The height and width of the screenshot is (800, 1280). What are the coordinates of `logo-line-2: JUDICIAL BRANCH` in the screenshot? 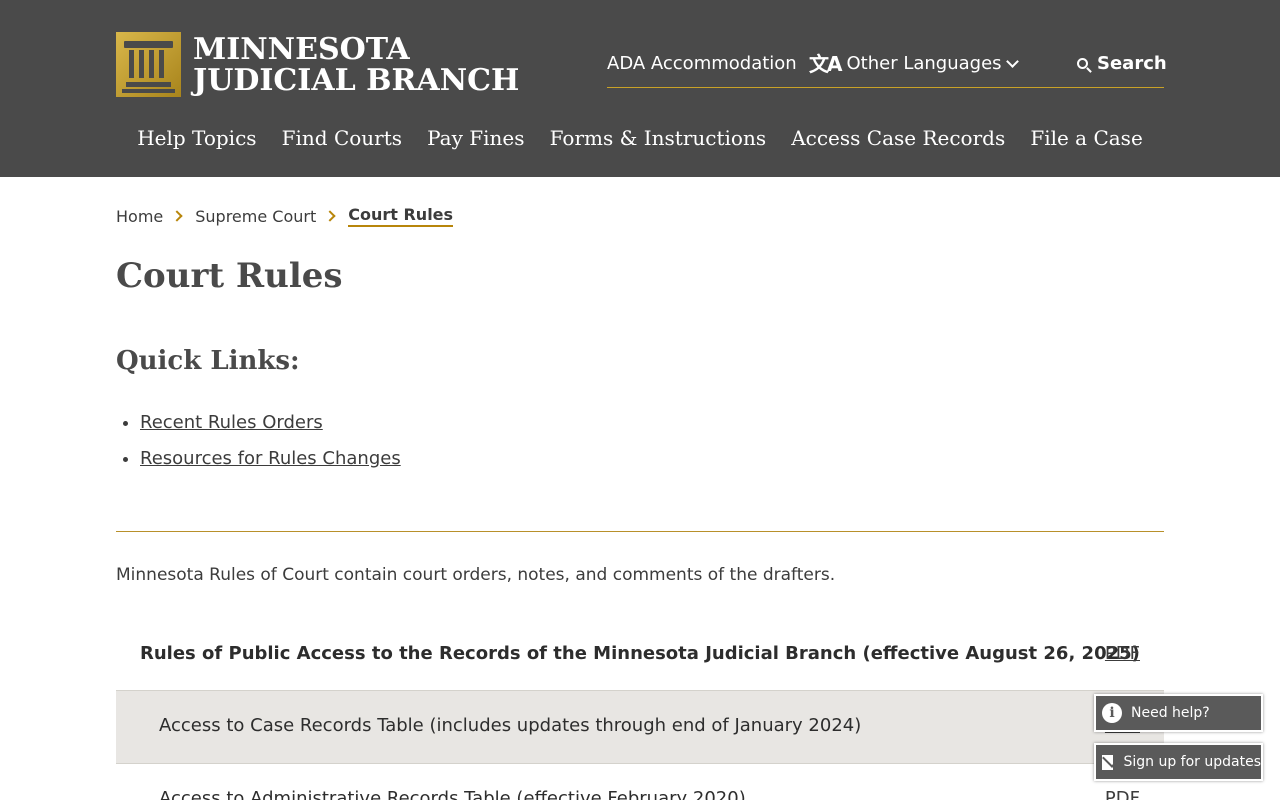 It's located at (356, 80).